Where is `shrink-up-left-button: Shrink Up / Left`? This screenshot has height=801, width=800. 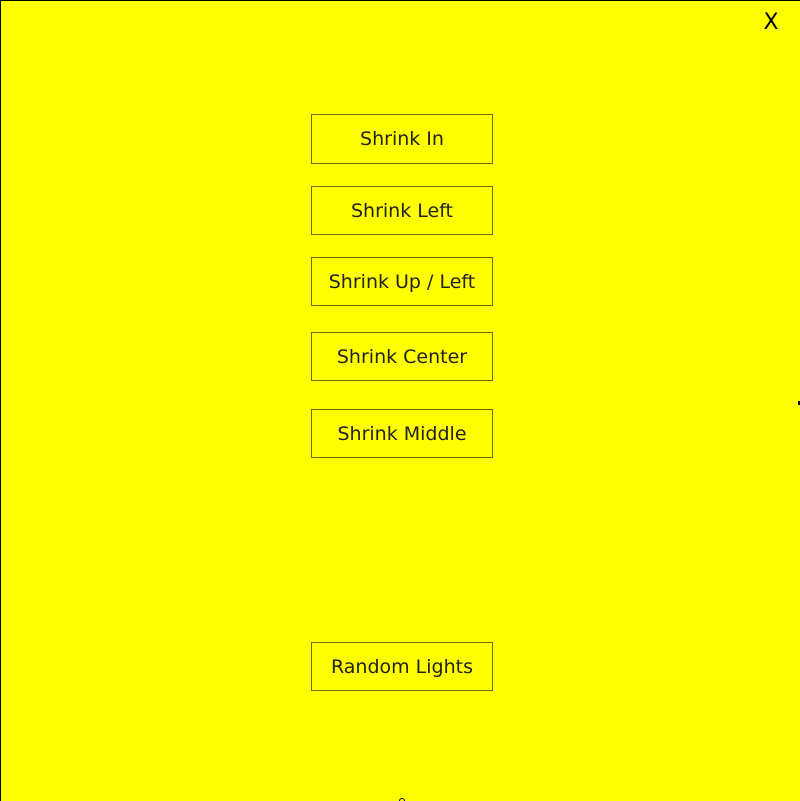 shrink-up-left-button: Shrink Up / Left is located at coordinates (402, 281).